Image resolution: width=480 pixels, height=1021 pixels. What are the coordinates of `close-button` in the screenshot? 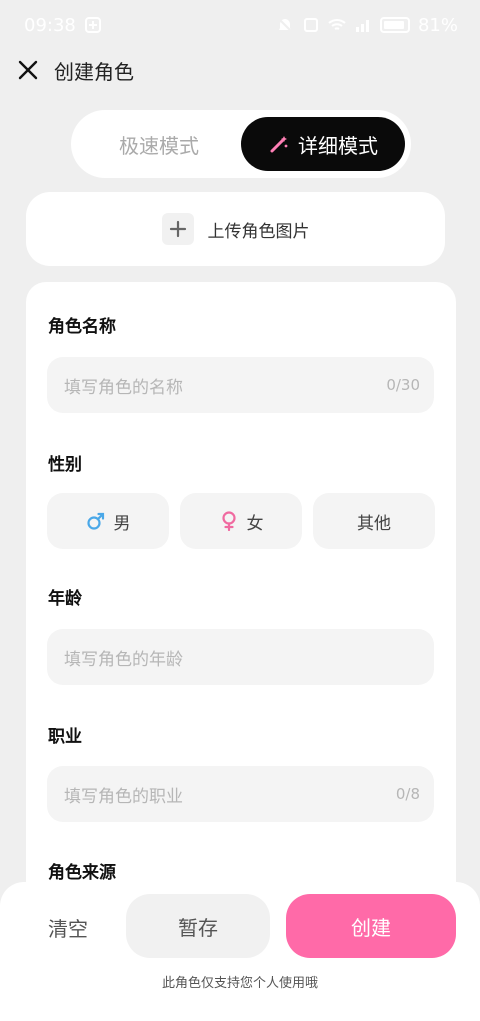 It's located at (28, 70).